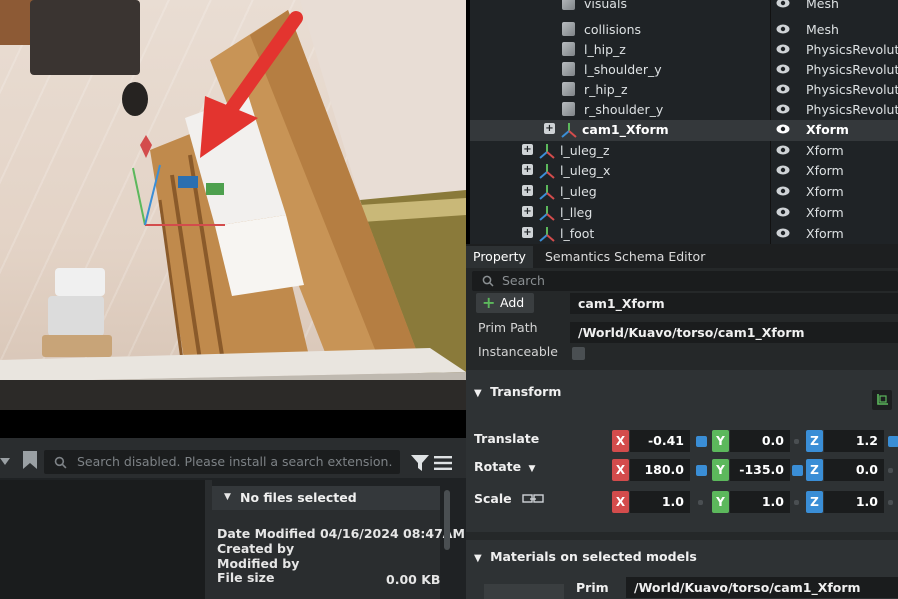 The image size is (898, 599). I want to click on viewport-bottom-bar, so click(233, 395).